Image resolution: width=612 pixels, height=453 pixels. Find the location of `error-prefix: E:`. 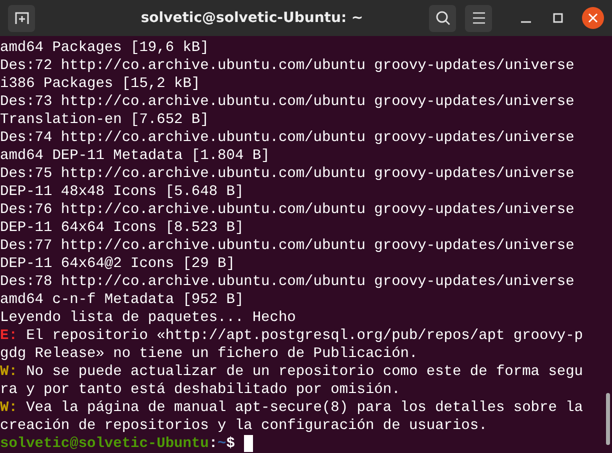

error-prefix: E: is located at coordinates (9, 336).